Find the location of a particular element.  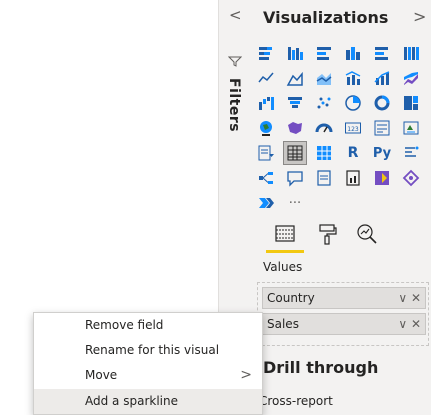

power-automate-icon is located at coordinates (411, 178).